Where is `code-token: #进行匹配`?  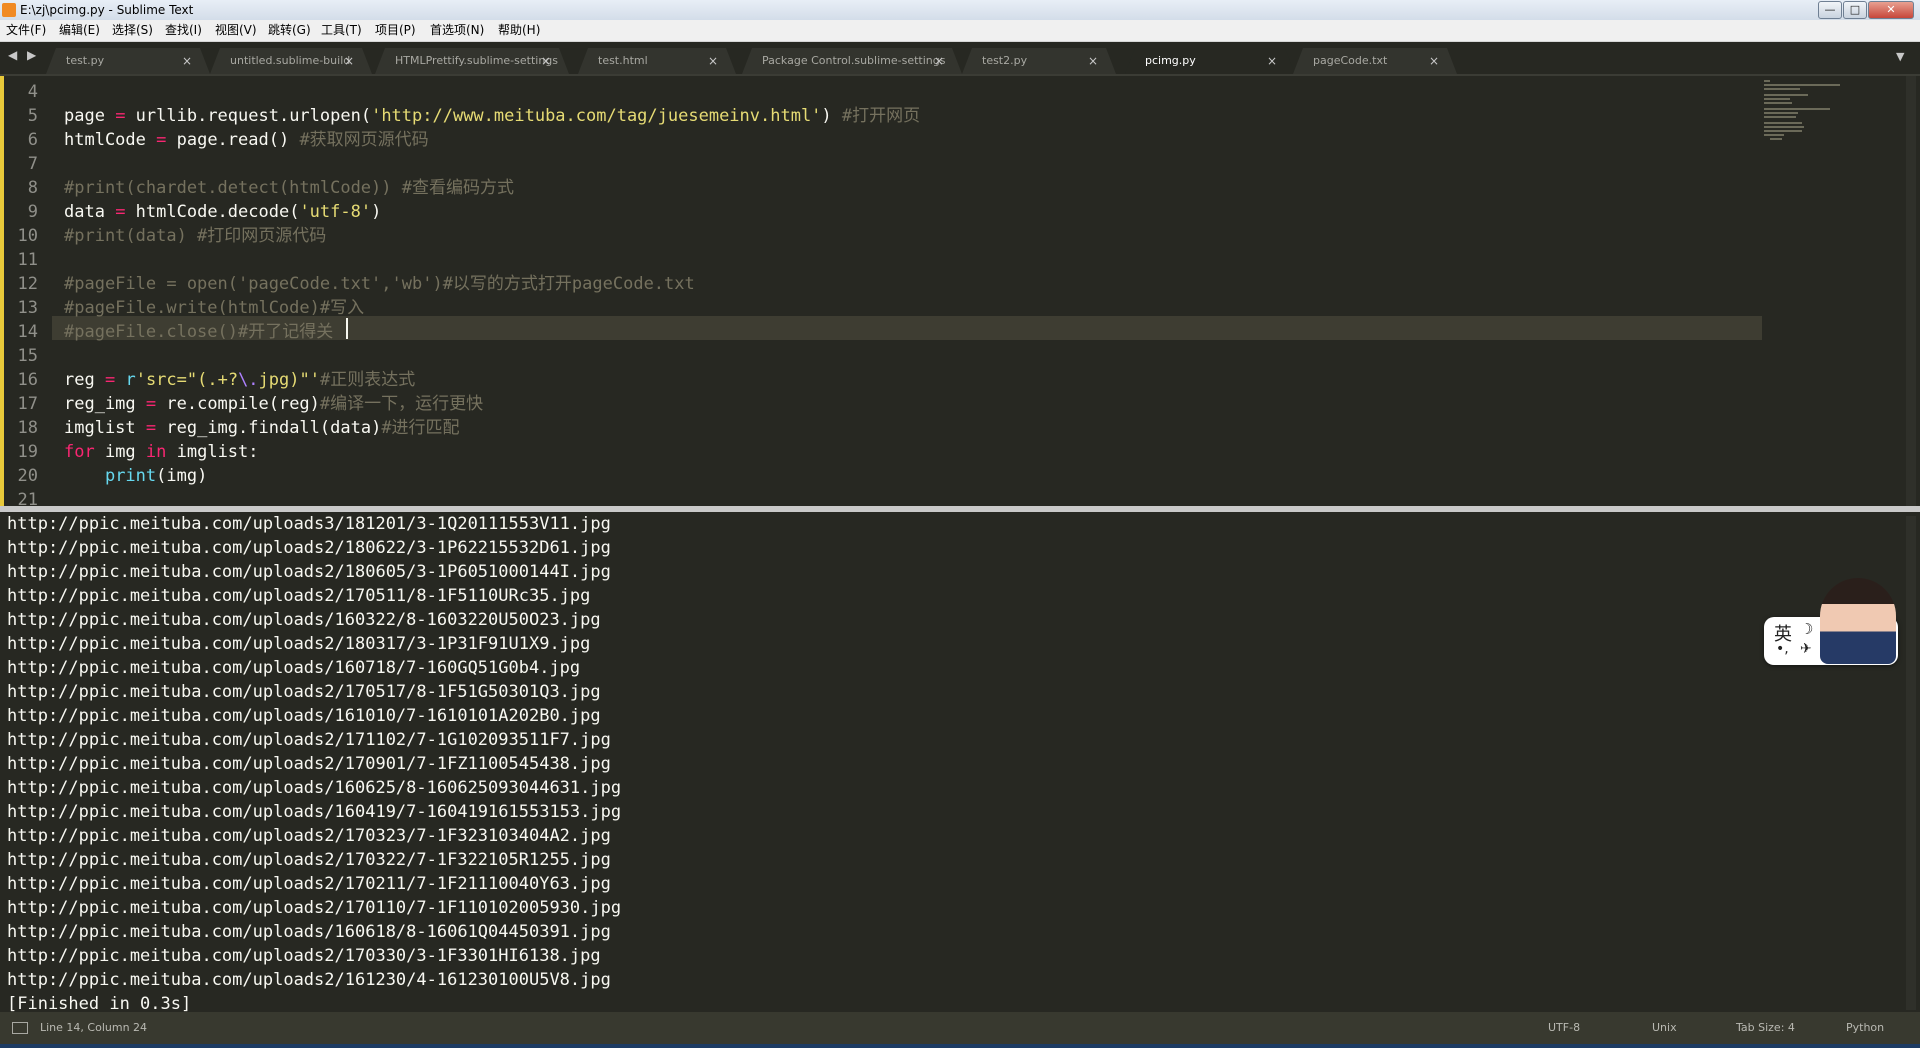
code-token: #进行匹配 is located at coordinates (420, 428).